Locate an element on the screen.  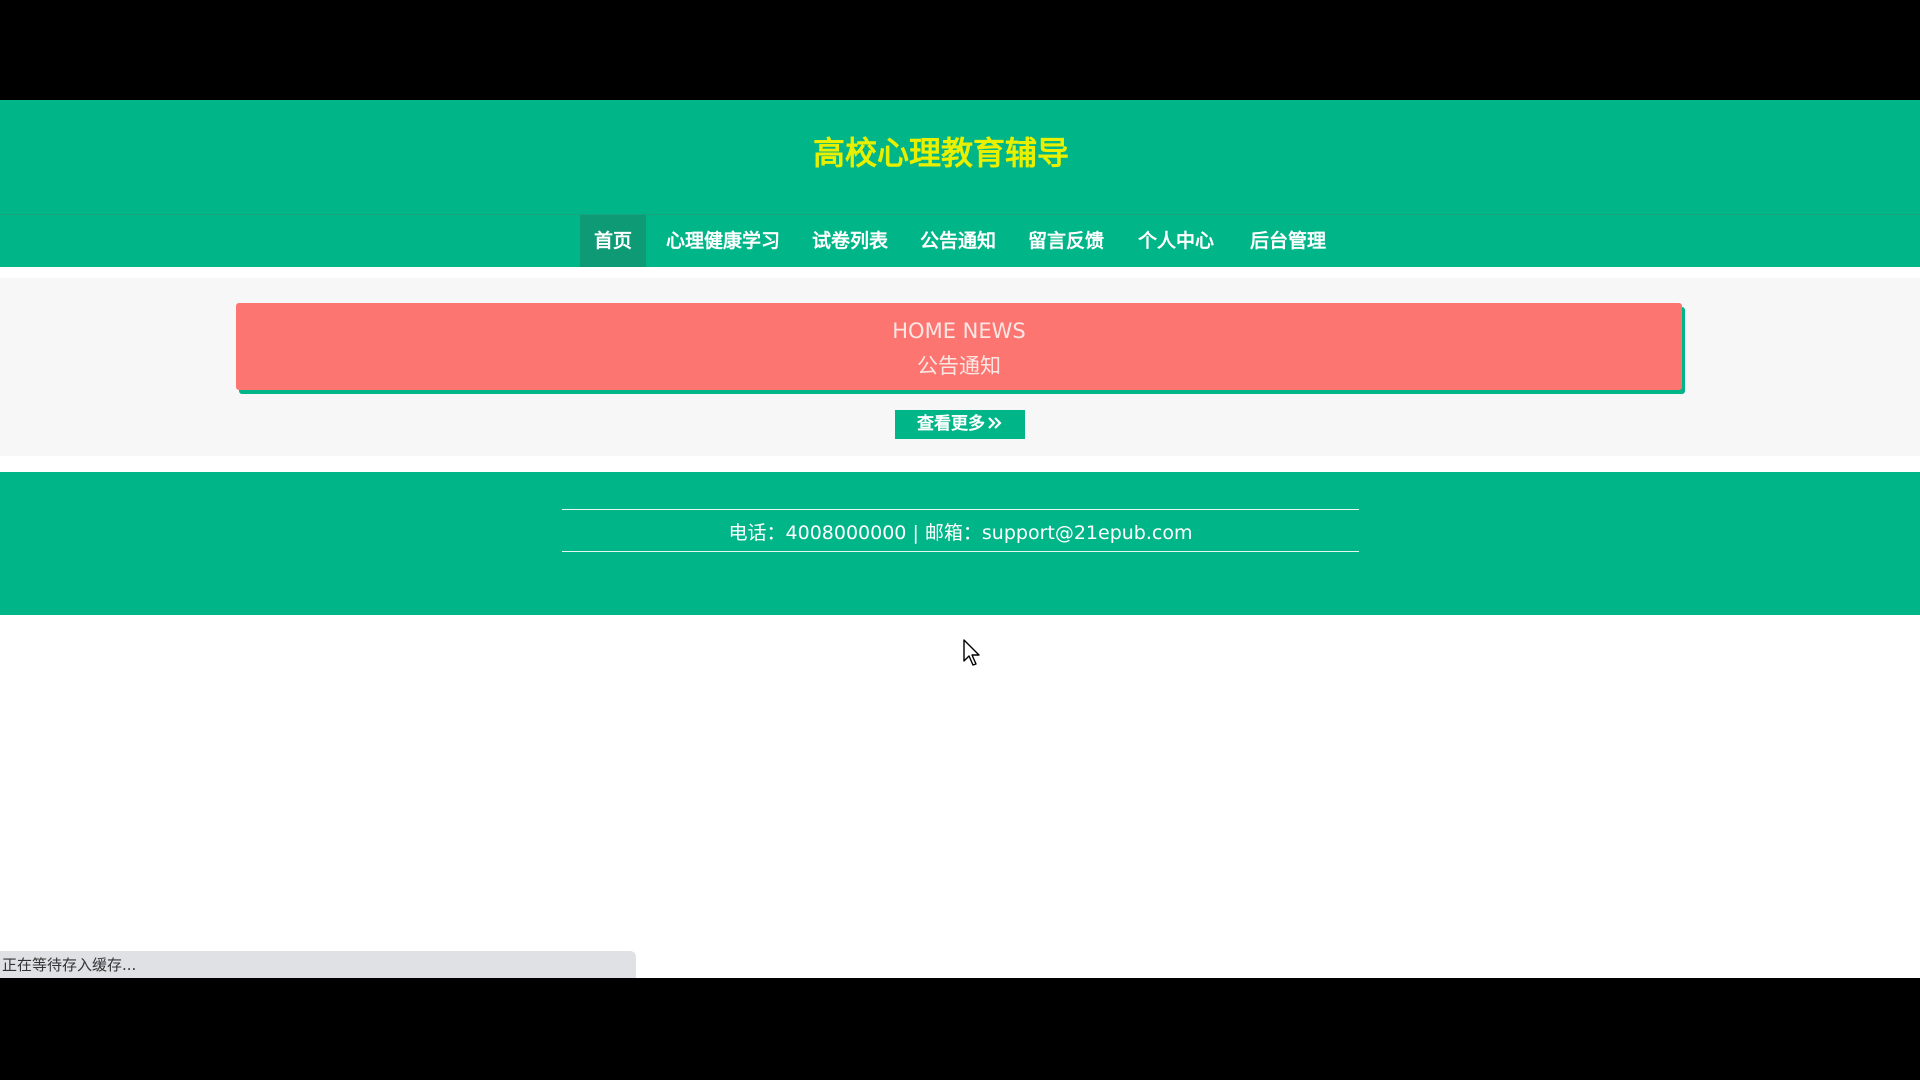
nav-item-home: 首页 is located at coordinates (613, 241).